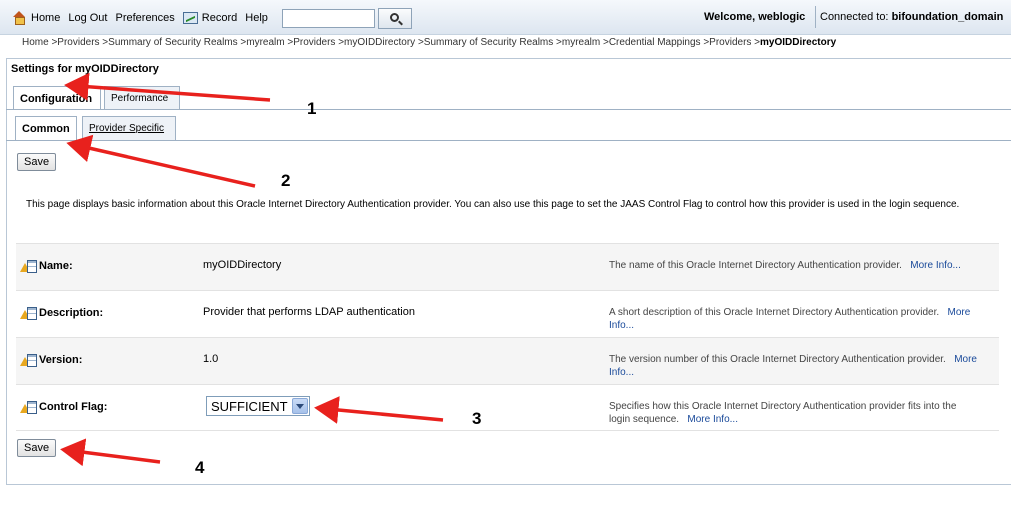  Describe the element at coordinates (815, 17) in the screenshot. I see `toolbar-divider` at that location.